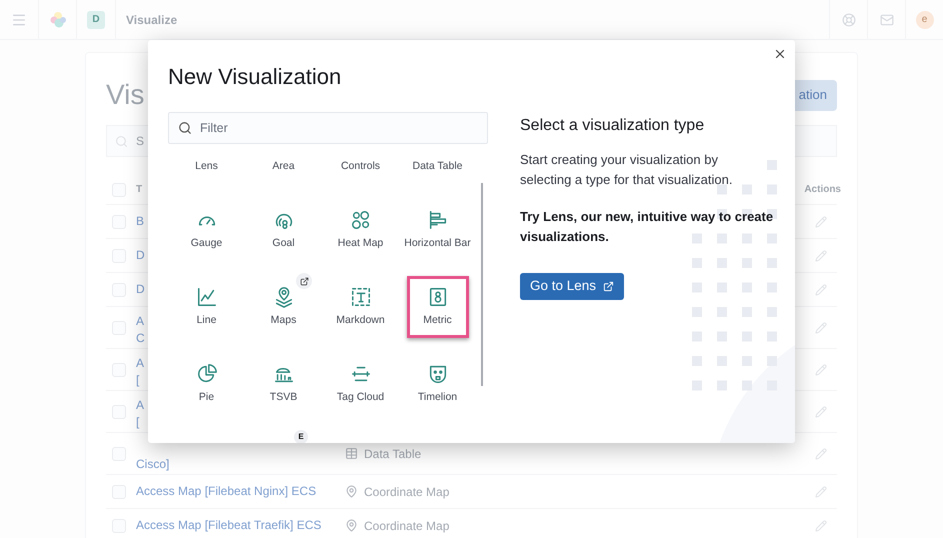 The image size is (943, 538). I want to click on section-heading: Select a visualization type, so click(613, 126).